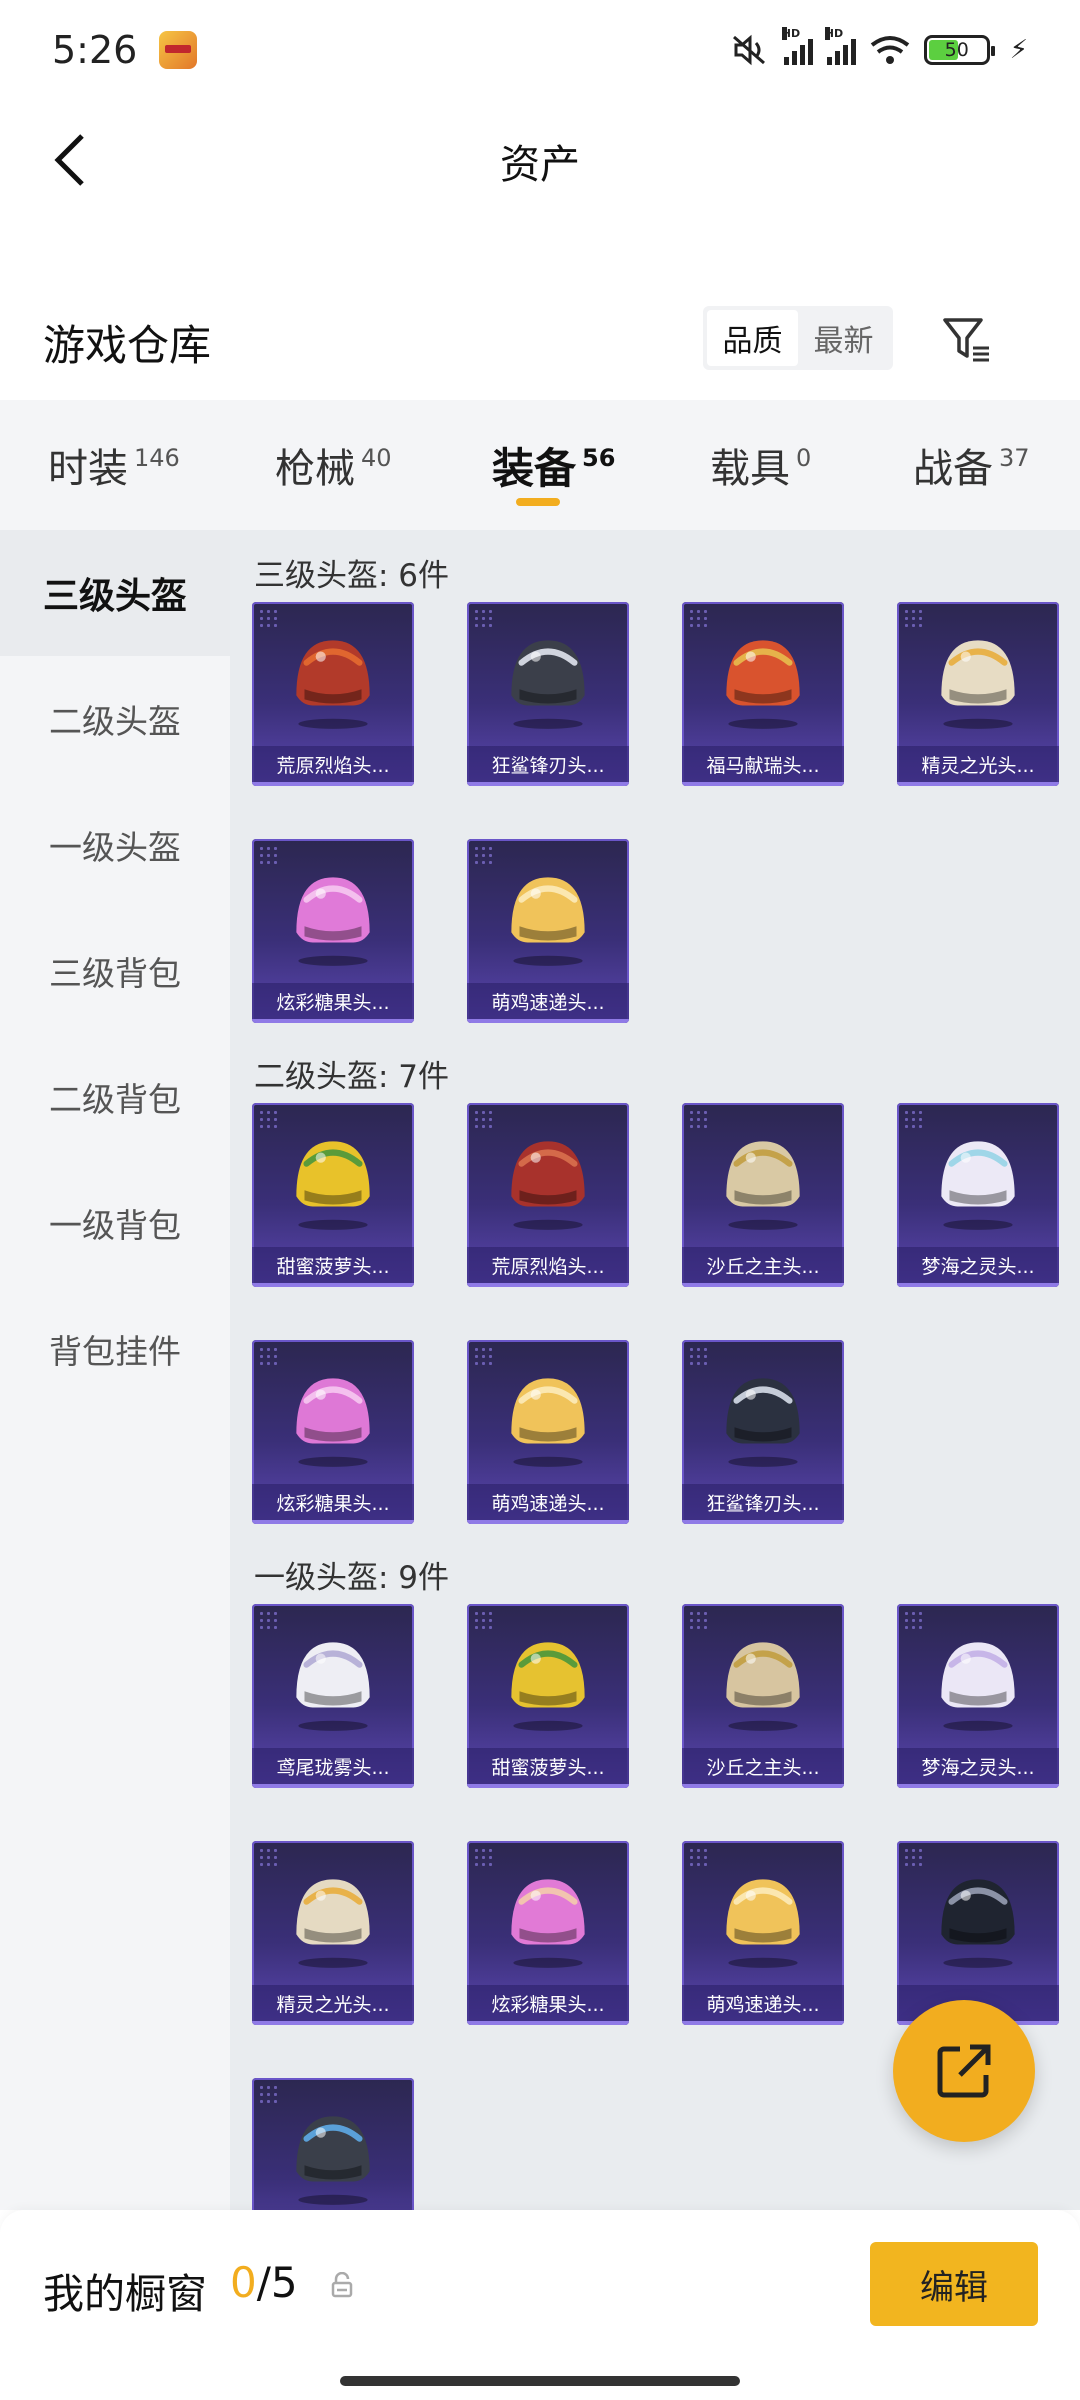 The width and height of the screenshot is (1080, 2400). I want to click on sort-newest-button: 最新, so click(843, 338).